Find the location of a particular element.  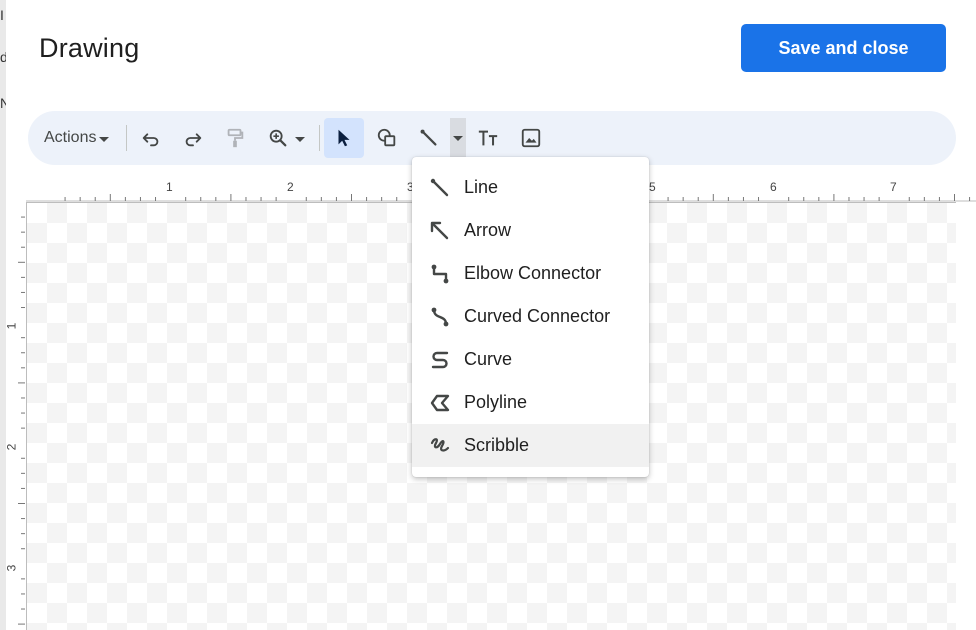

dialog-title: Drawing is located at coordinates (89, 48).